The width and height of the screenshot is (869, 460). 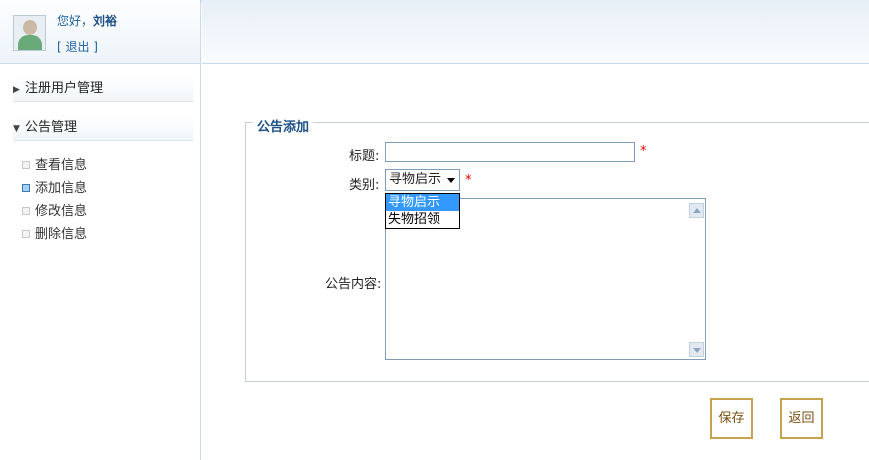 I want to click on category-selected-value: 寻物启示, so click(x=415, y=179).